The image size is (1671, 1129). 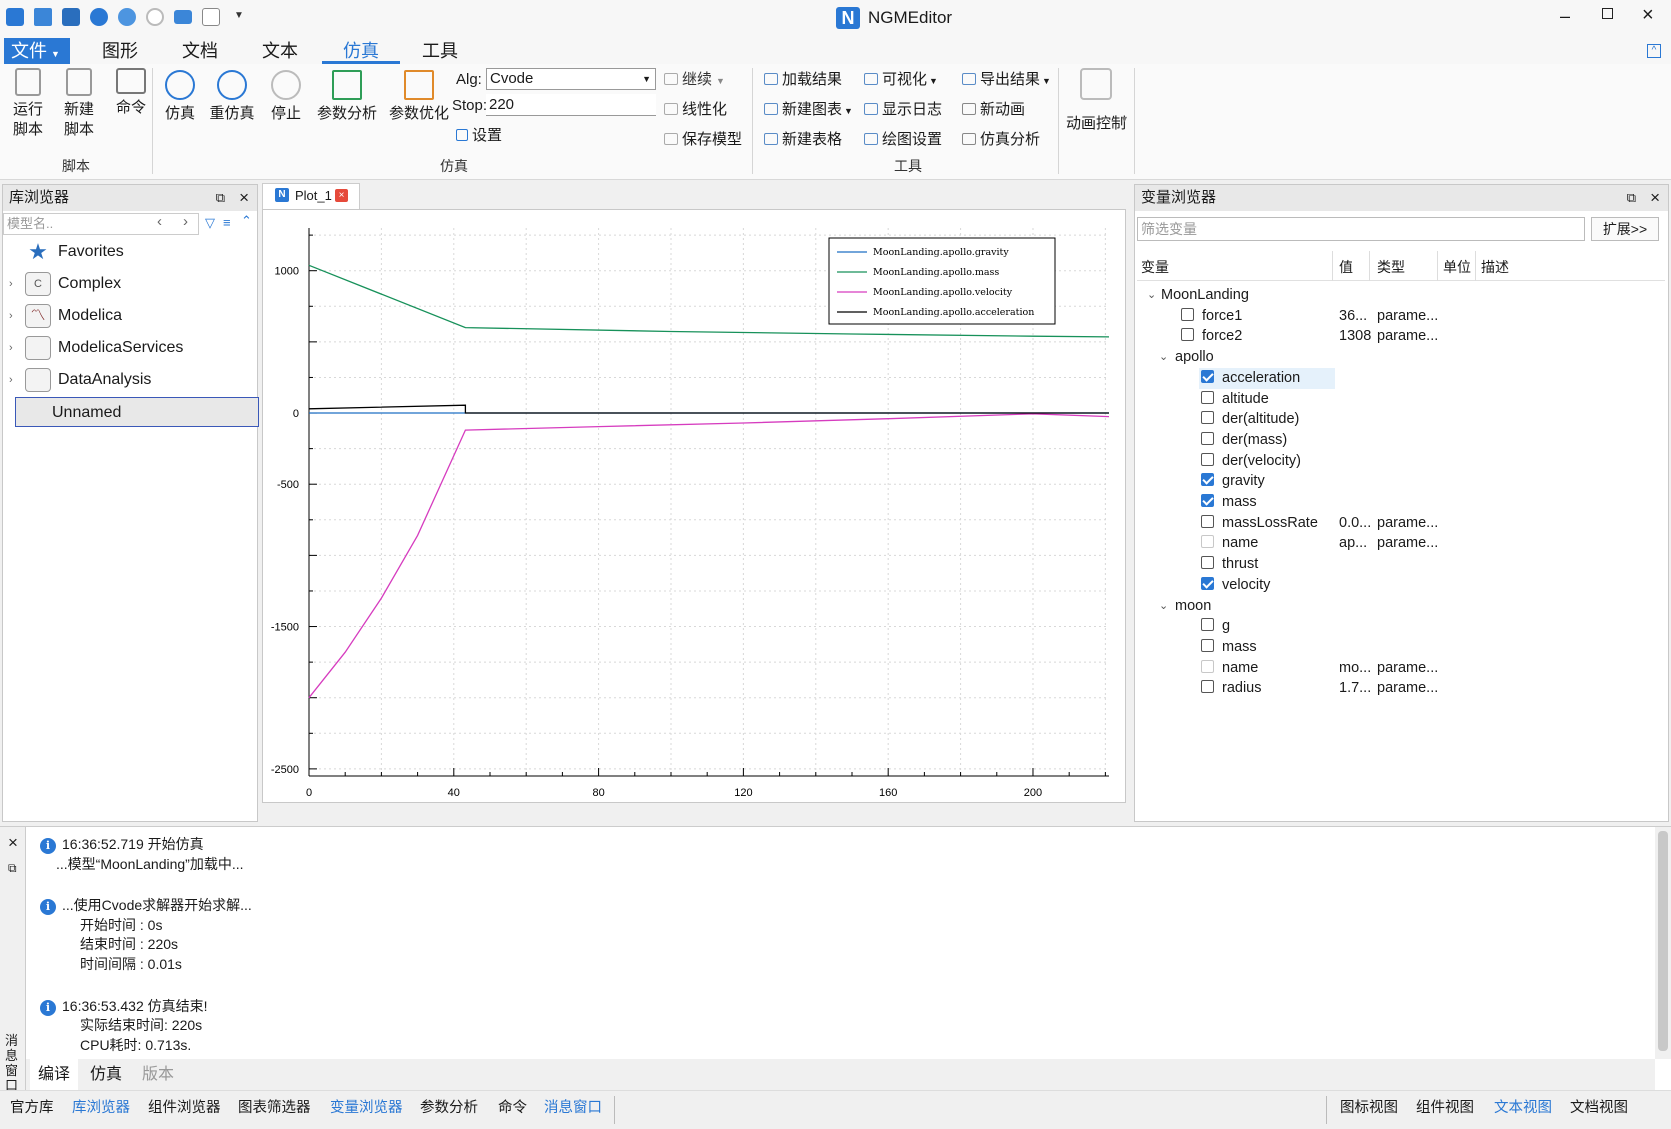 I want to click on chevron-down-icon: ▼, so click(x=239, y=15).